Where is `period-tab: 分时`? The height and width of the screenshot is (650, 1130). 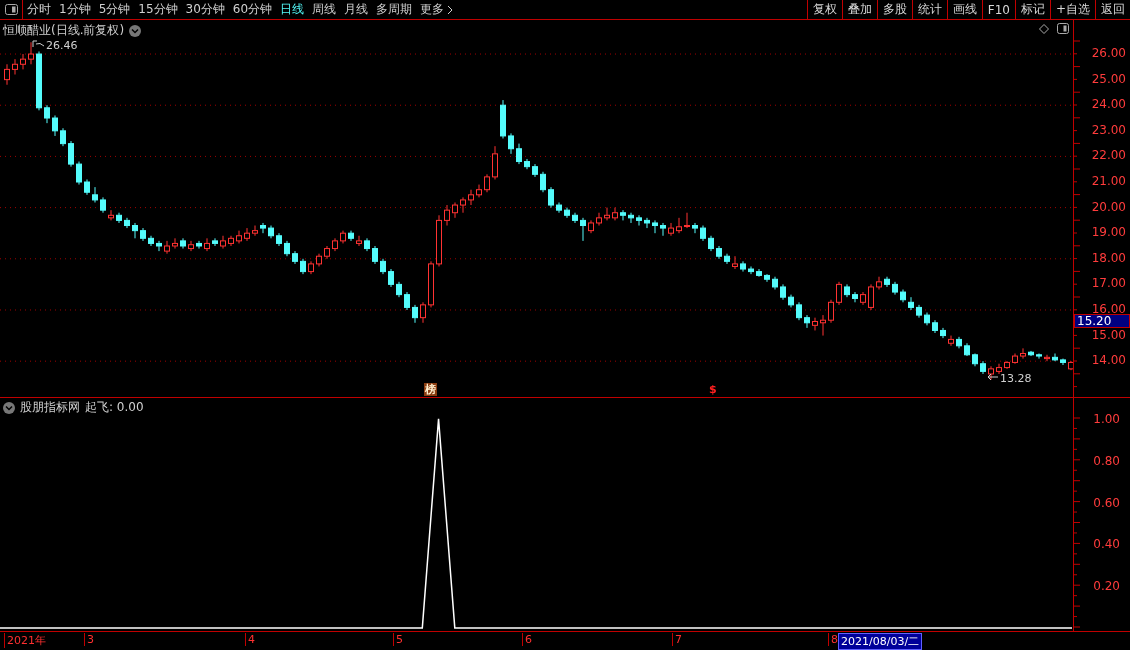
period-tab: 分时 is located at coordinates (39, 9).